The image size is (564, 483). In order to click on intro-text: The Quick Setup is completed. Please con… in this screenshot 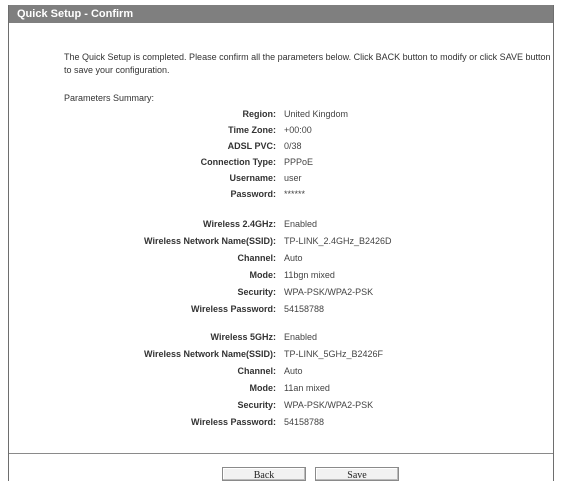, I will do `click(307, 63)`.